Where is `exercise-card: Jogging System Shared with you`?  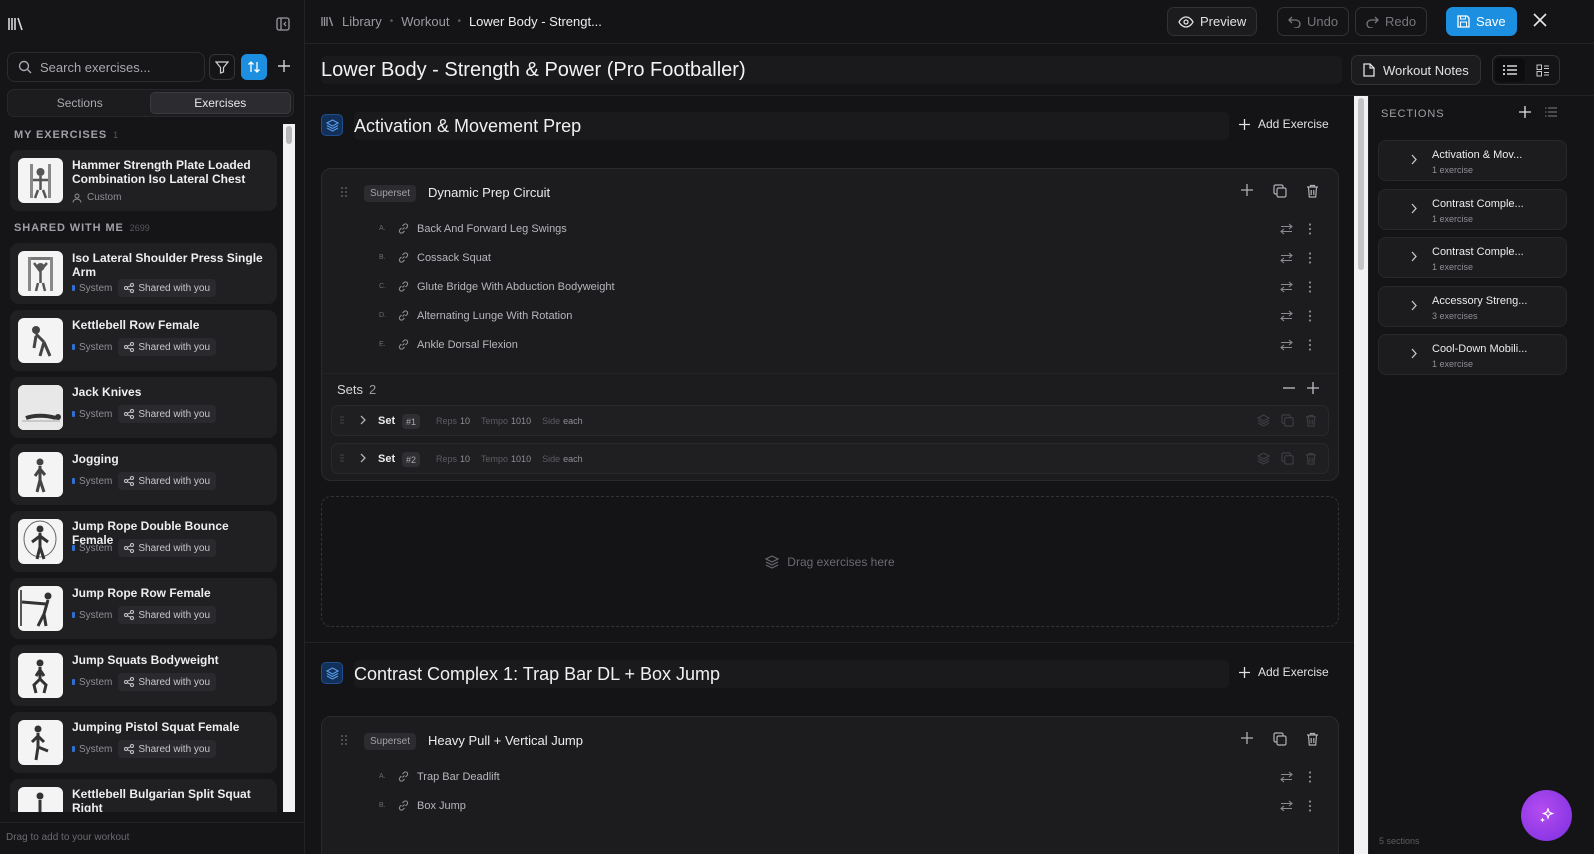
exercise-card: Jogging System Shared with you is located at coordinates (143, 474).